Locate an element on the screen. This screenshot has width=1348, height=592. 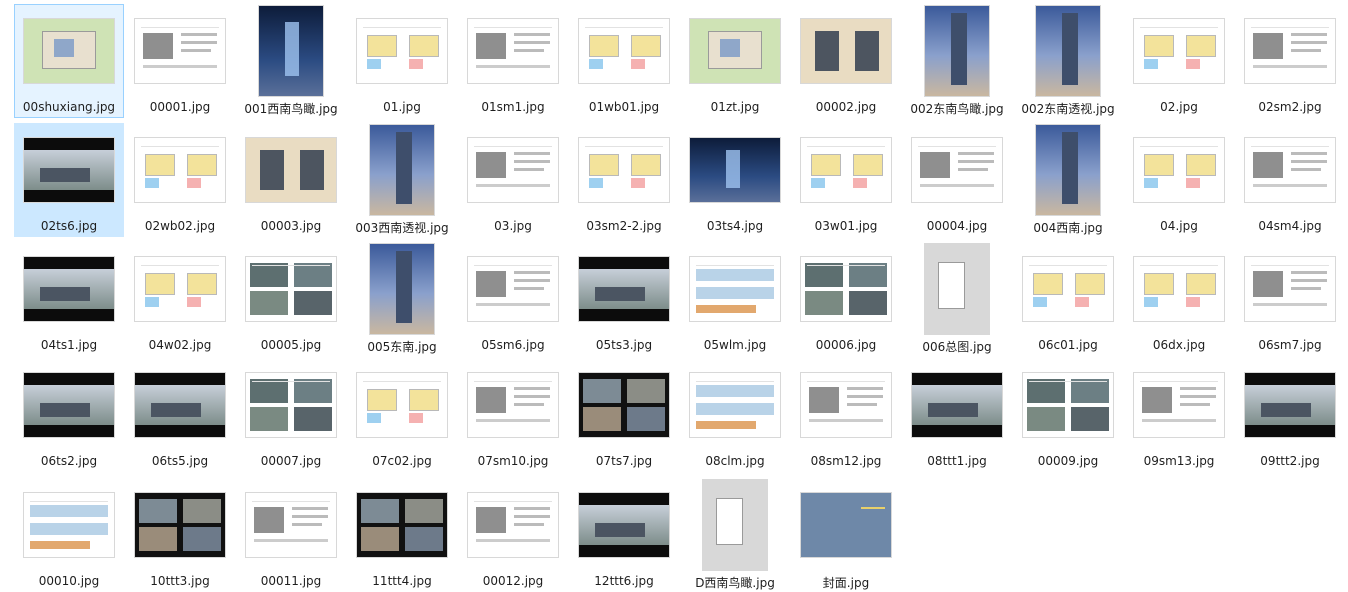
file-item: 06dx.jpg is located at coordinates (1179, 299).